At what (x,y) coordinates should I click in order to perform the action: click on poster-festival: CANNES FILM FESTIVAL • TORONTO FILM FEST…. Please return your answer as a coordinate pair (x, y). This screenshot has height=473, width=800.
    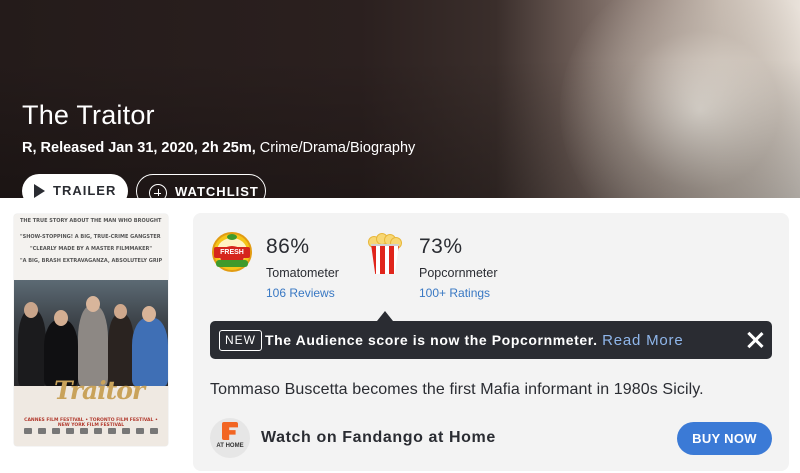
    Looking at the image, I should click on (91, 423).